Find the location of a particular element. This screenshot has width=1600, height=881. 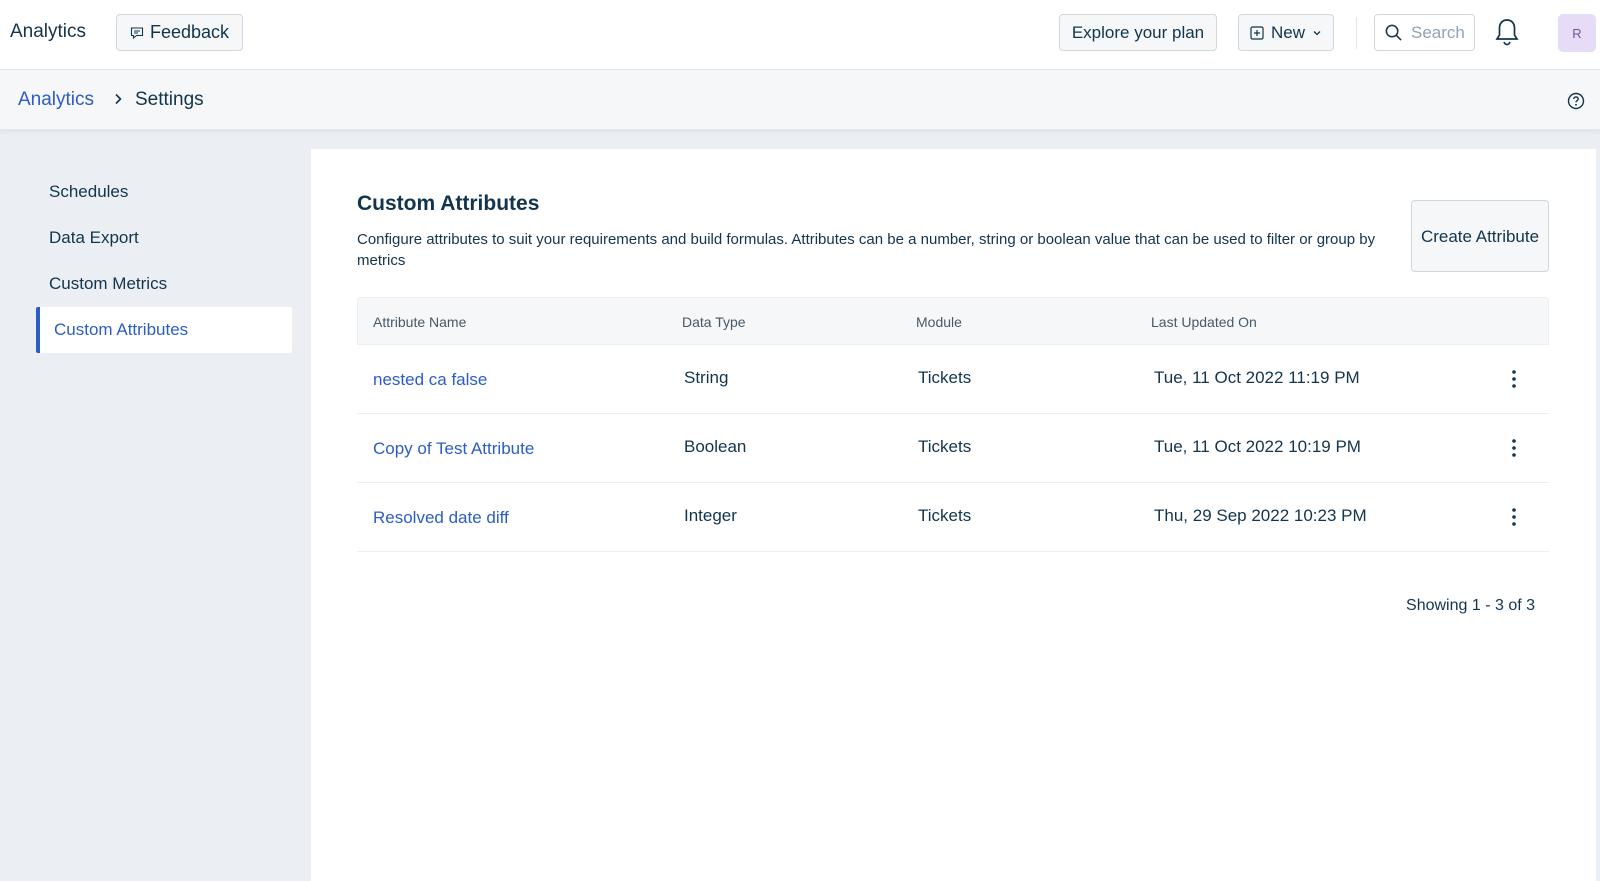

plus-square-icon is located at coordinates (1257, 32).